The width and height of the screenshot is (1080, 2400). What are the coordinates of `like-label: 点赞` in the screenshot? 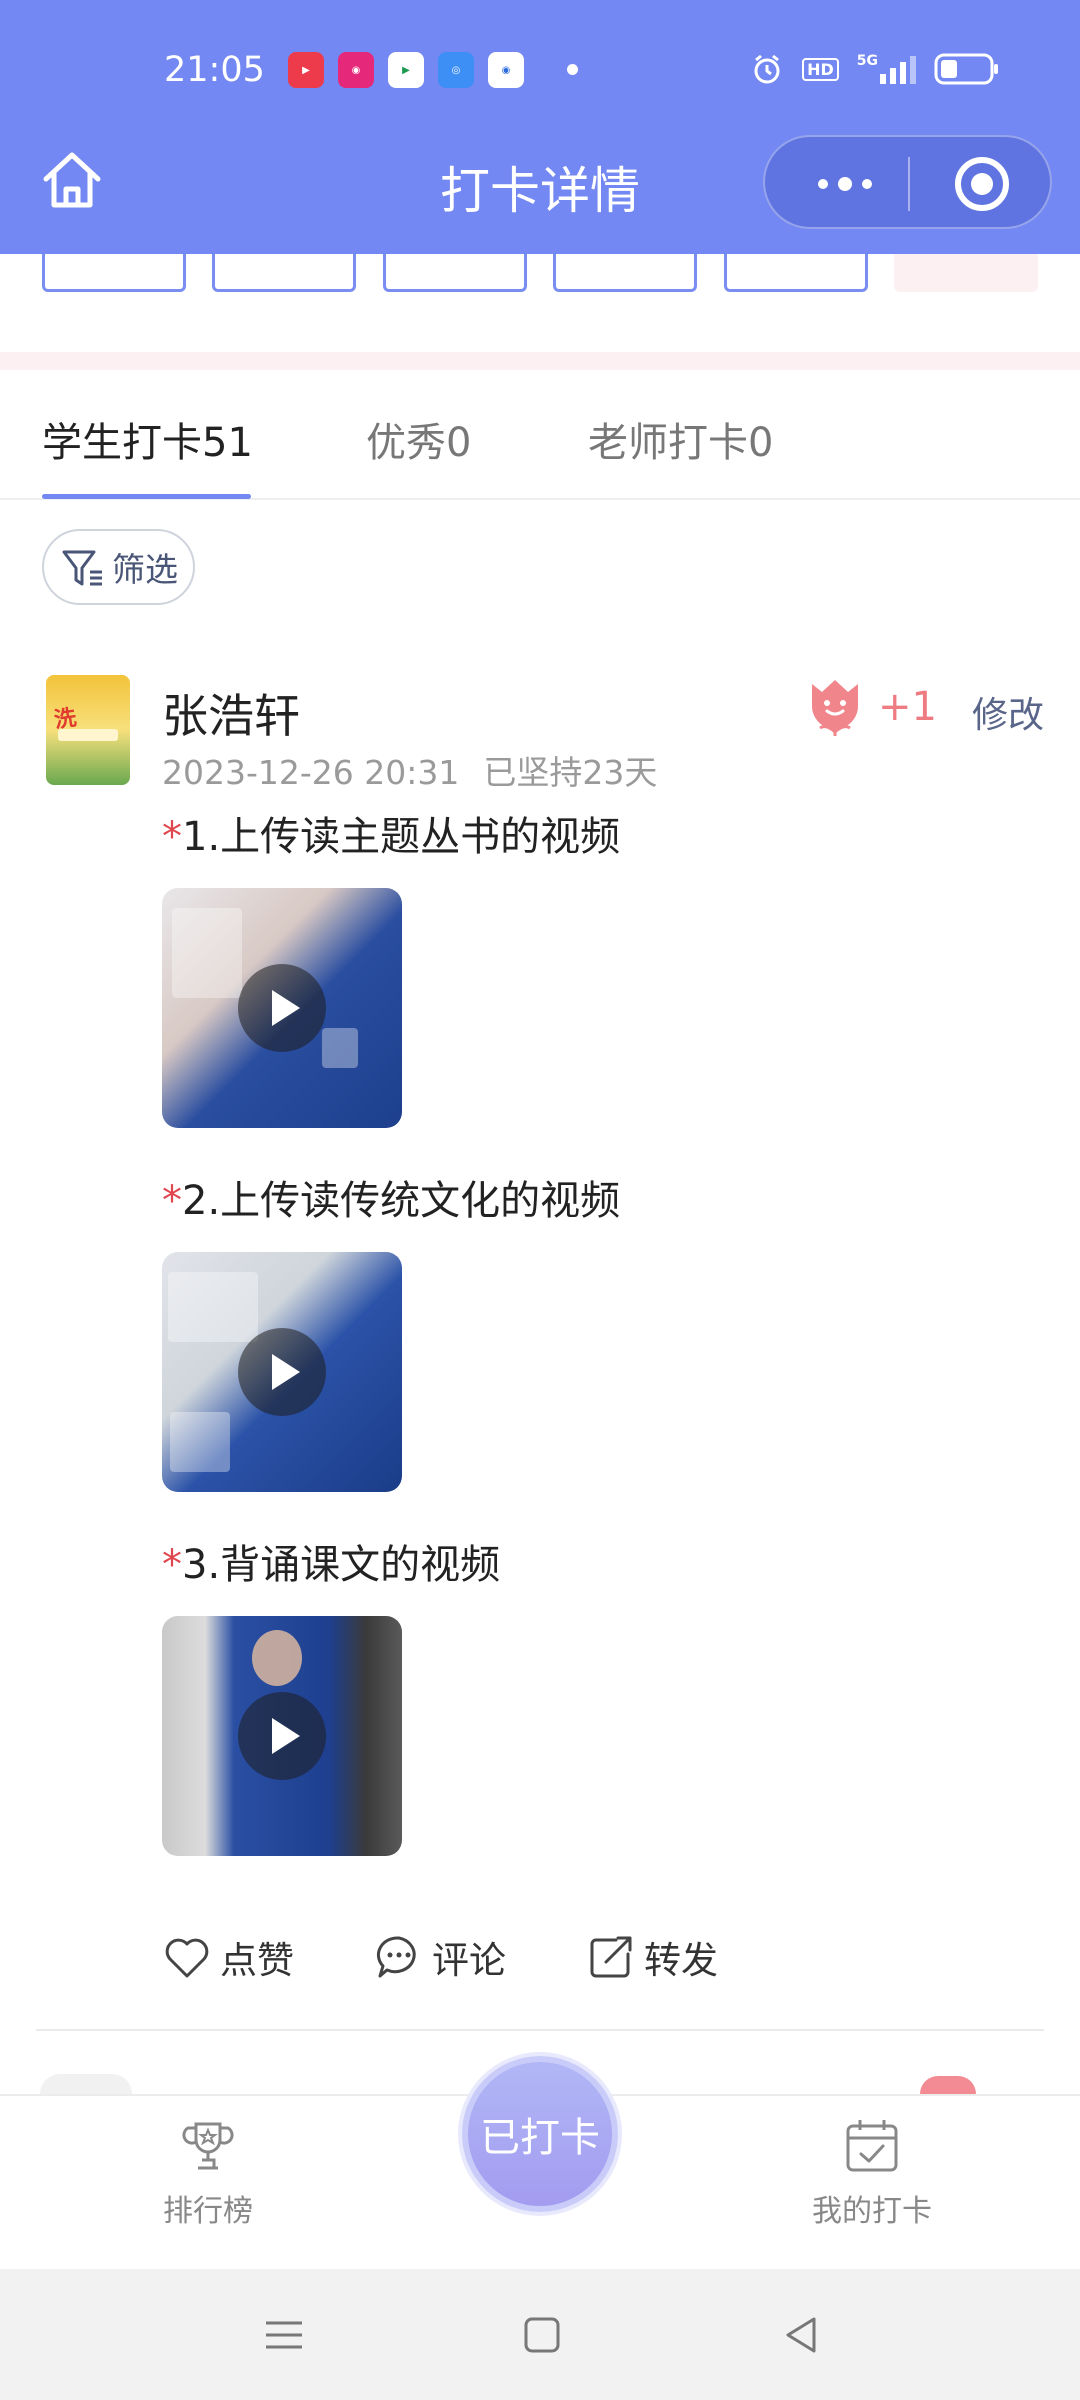 It's located at (257, 1960).